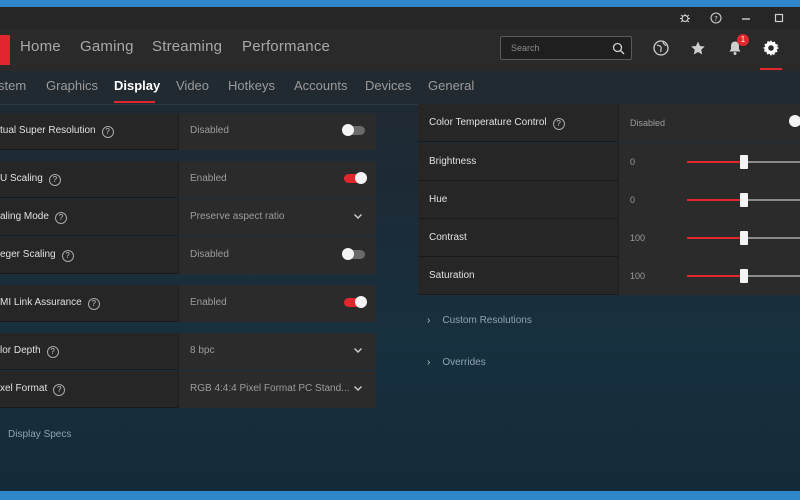 This screenshot has height=500, width=800. What do you see at coordinates (20, 350) in the screenshot?
I see `setting-label: lor Depth` at bounding box center [20, 350].